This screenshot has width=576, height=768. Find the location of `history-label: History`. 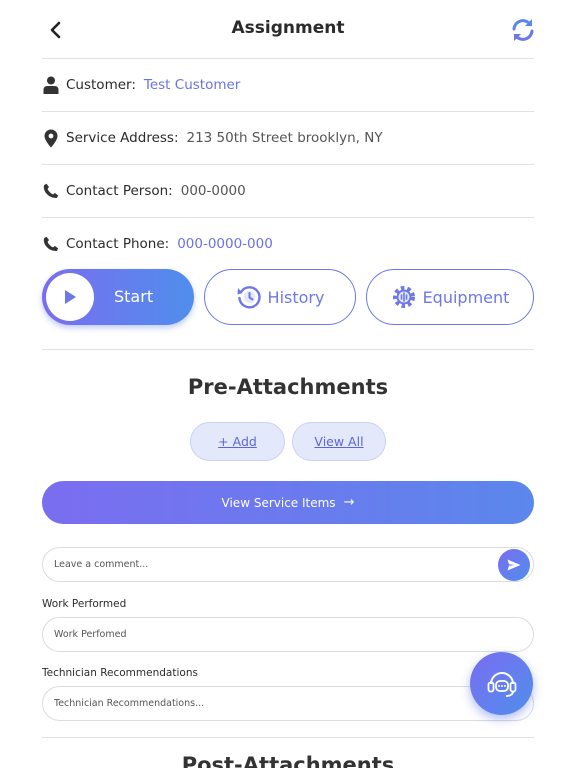

history-label: History is located at coordinates (296, 297).